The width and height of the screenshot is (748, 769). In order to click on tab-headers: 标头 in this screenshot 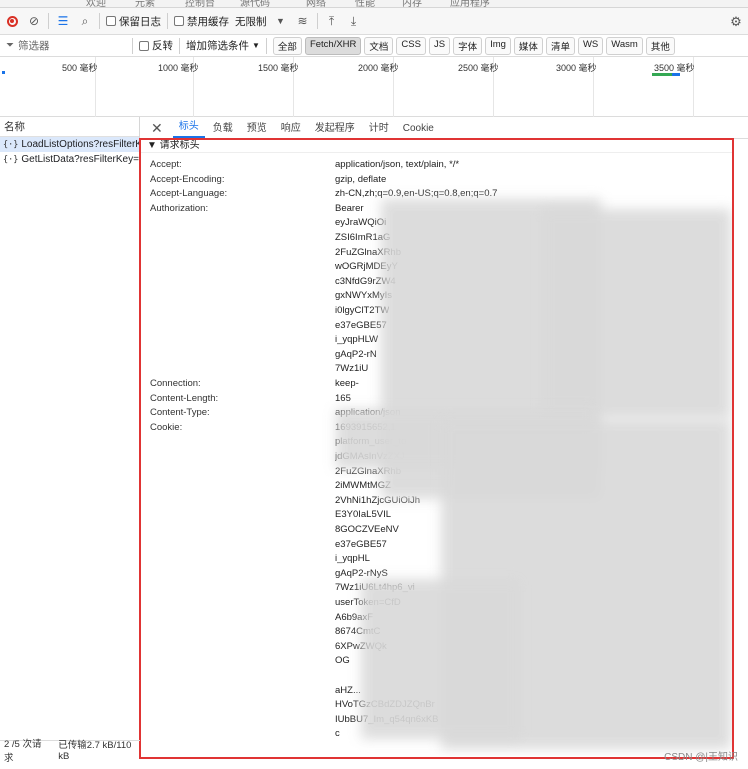, I will do `click(188, 127)`.